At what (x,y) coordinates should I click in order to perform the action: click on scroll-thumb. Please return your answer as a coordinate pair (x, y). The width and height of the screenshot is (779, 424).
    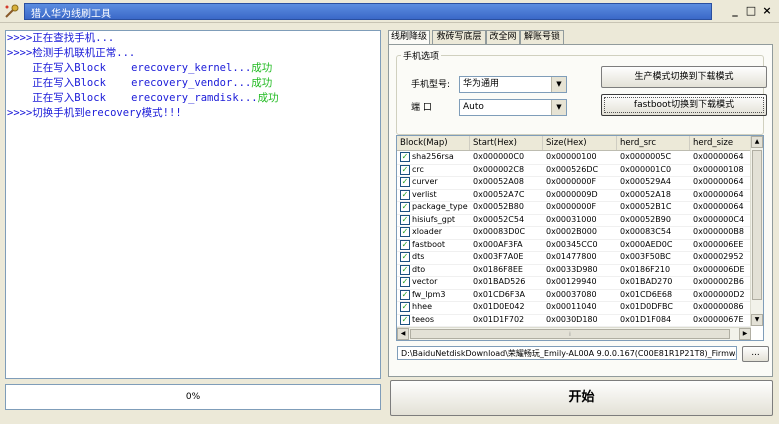
    Looking at the image, I should click on (757, 225).